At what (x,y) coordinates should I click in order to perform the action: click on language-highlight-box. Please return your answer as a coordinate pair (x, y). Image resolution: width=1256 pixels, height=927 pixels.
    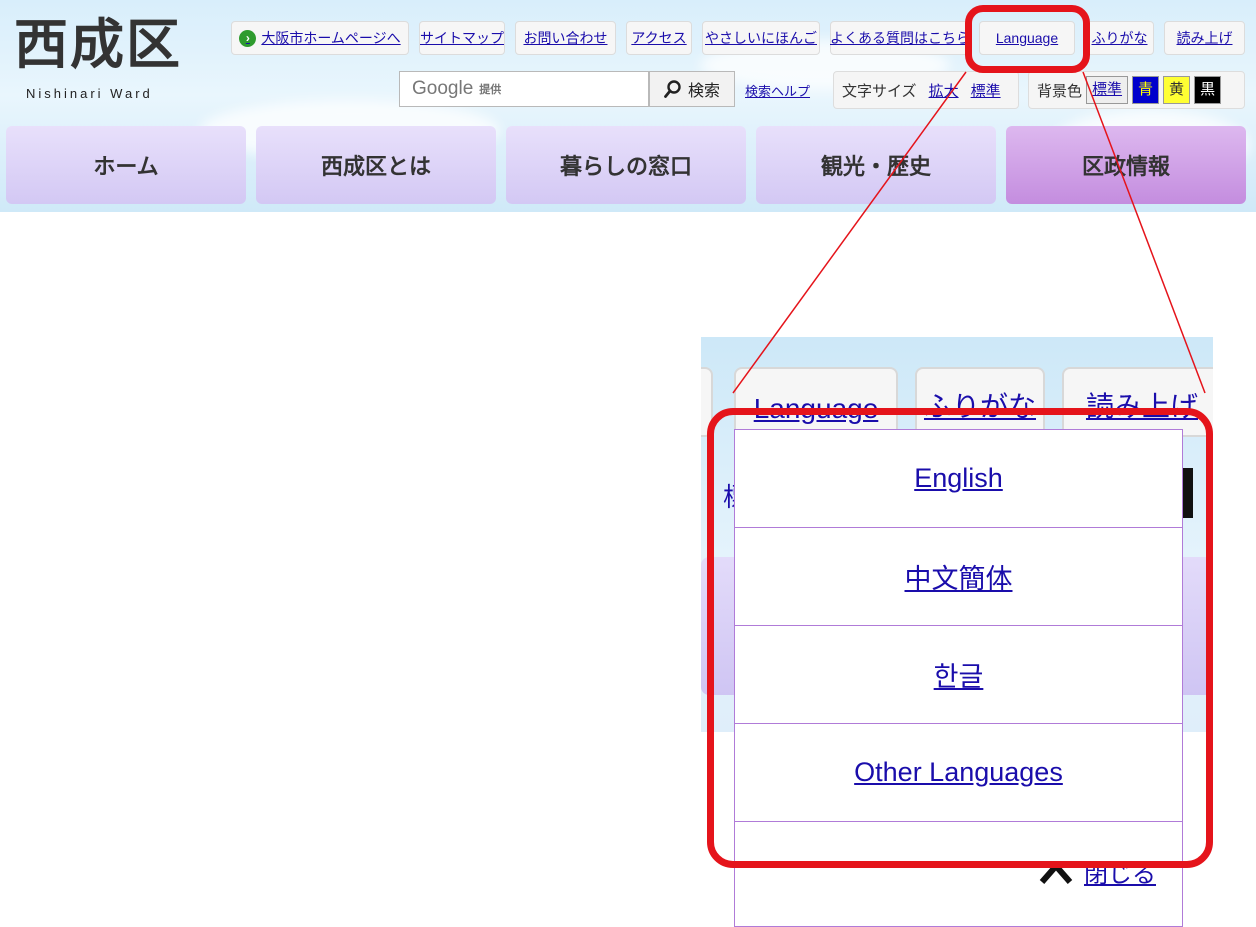
    Looking at the image, I should click on (1027, 39).